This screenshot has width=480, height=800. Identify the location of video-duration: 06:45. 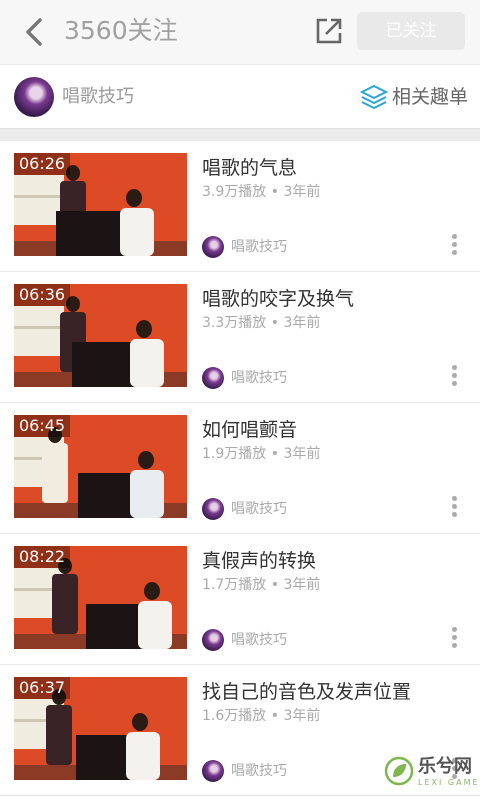
(42, 426).